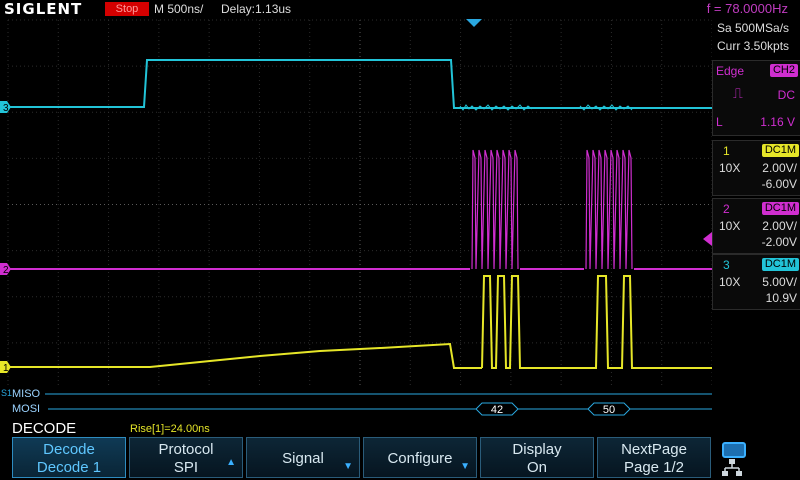  Describe the element at coordinates (730, 71) in the screenshot. I see `trigger-type: Edge` at that location.